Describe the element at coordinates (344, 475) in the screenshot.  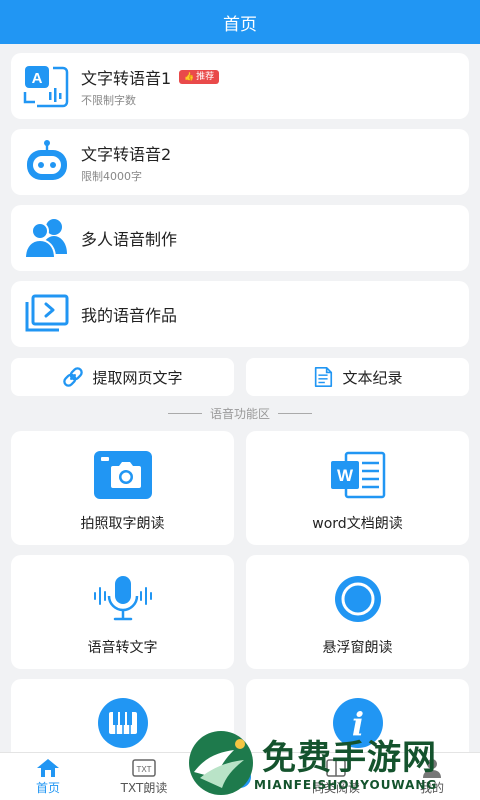
I see `svg-text: W` at that location.